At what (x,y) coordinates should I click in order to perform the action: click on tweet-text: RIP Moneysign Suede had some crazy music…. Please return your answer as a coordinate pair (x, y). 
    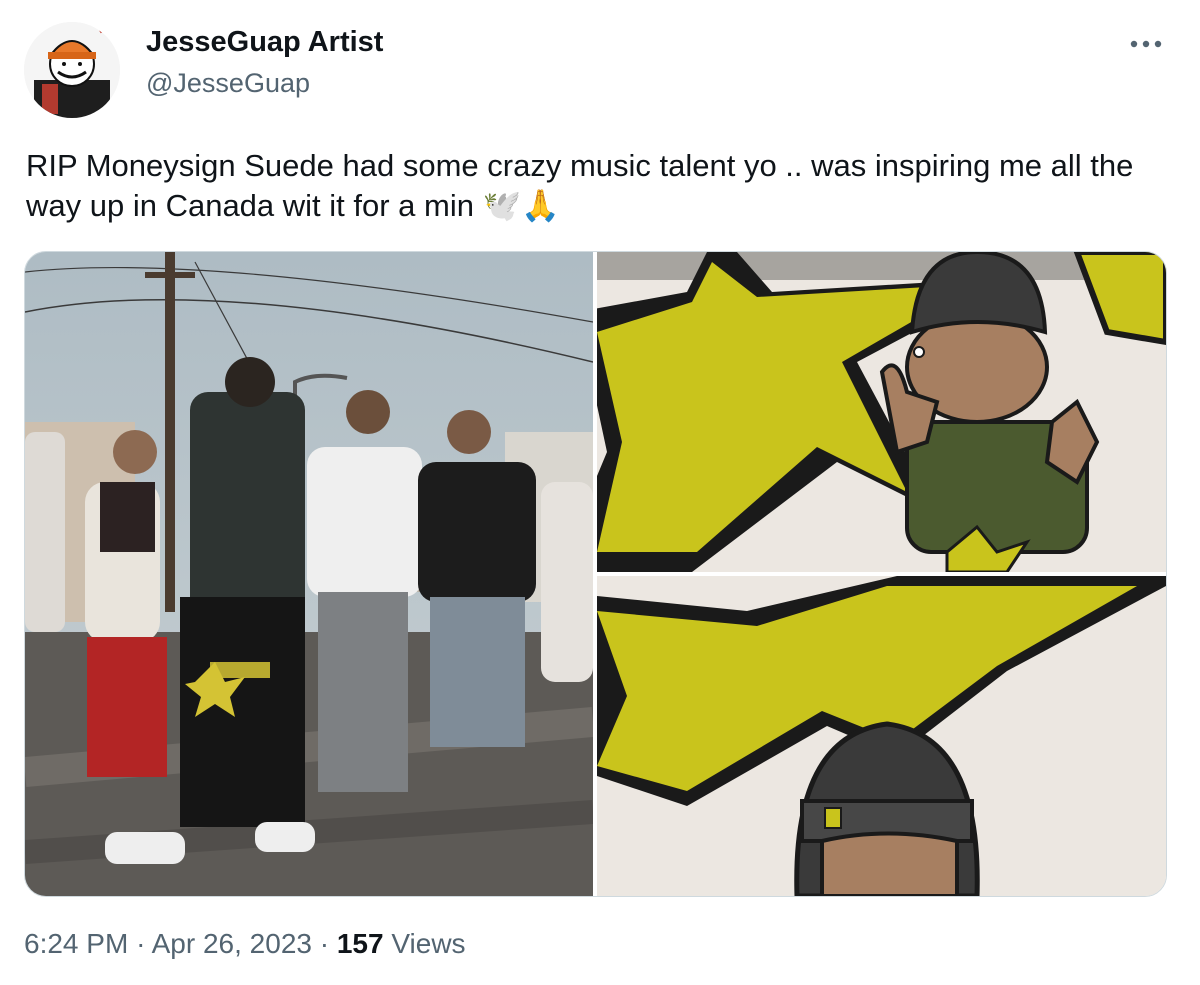
    Looking at the image, I should click on (580, 185).